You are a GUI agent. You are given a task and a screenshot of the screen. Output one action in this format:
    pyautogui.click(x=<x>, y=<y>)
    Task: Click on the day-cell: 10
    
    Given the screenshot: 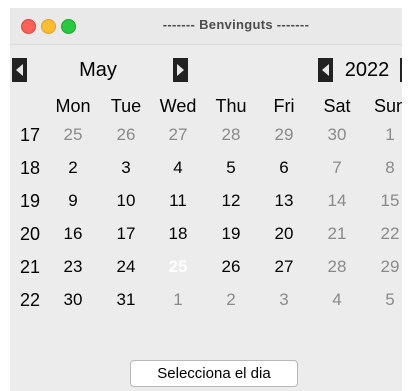 What is the action you would take?
    pyautogui.click(x=126, y=201)
    